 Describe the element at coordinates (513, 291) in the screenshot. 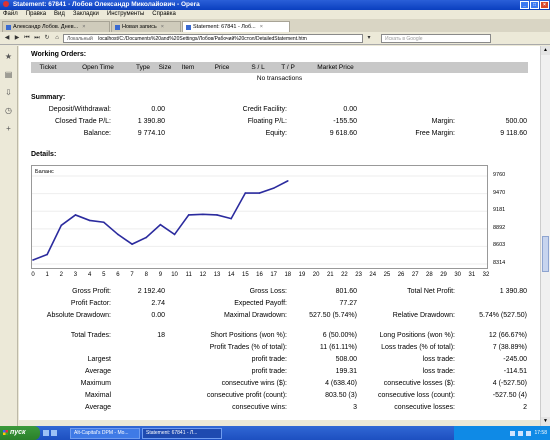

I see `total-net-profit-value: 1 390.80` at that location.